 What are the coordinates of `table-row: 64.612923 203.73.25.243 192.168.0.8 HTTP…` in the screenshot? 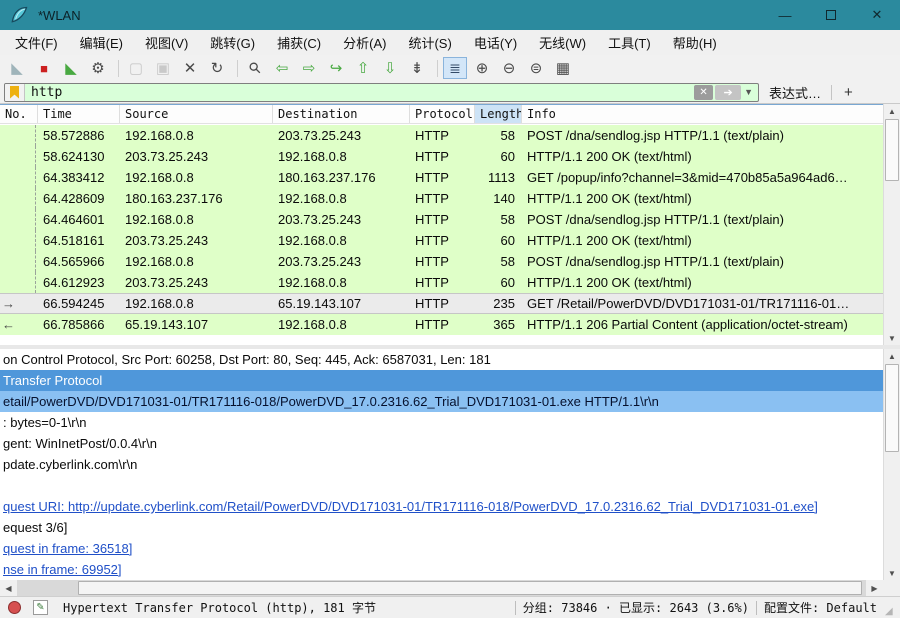 It's located at (441, 282).